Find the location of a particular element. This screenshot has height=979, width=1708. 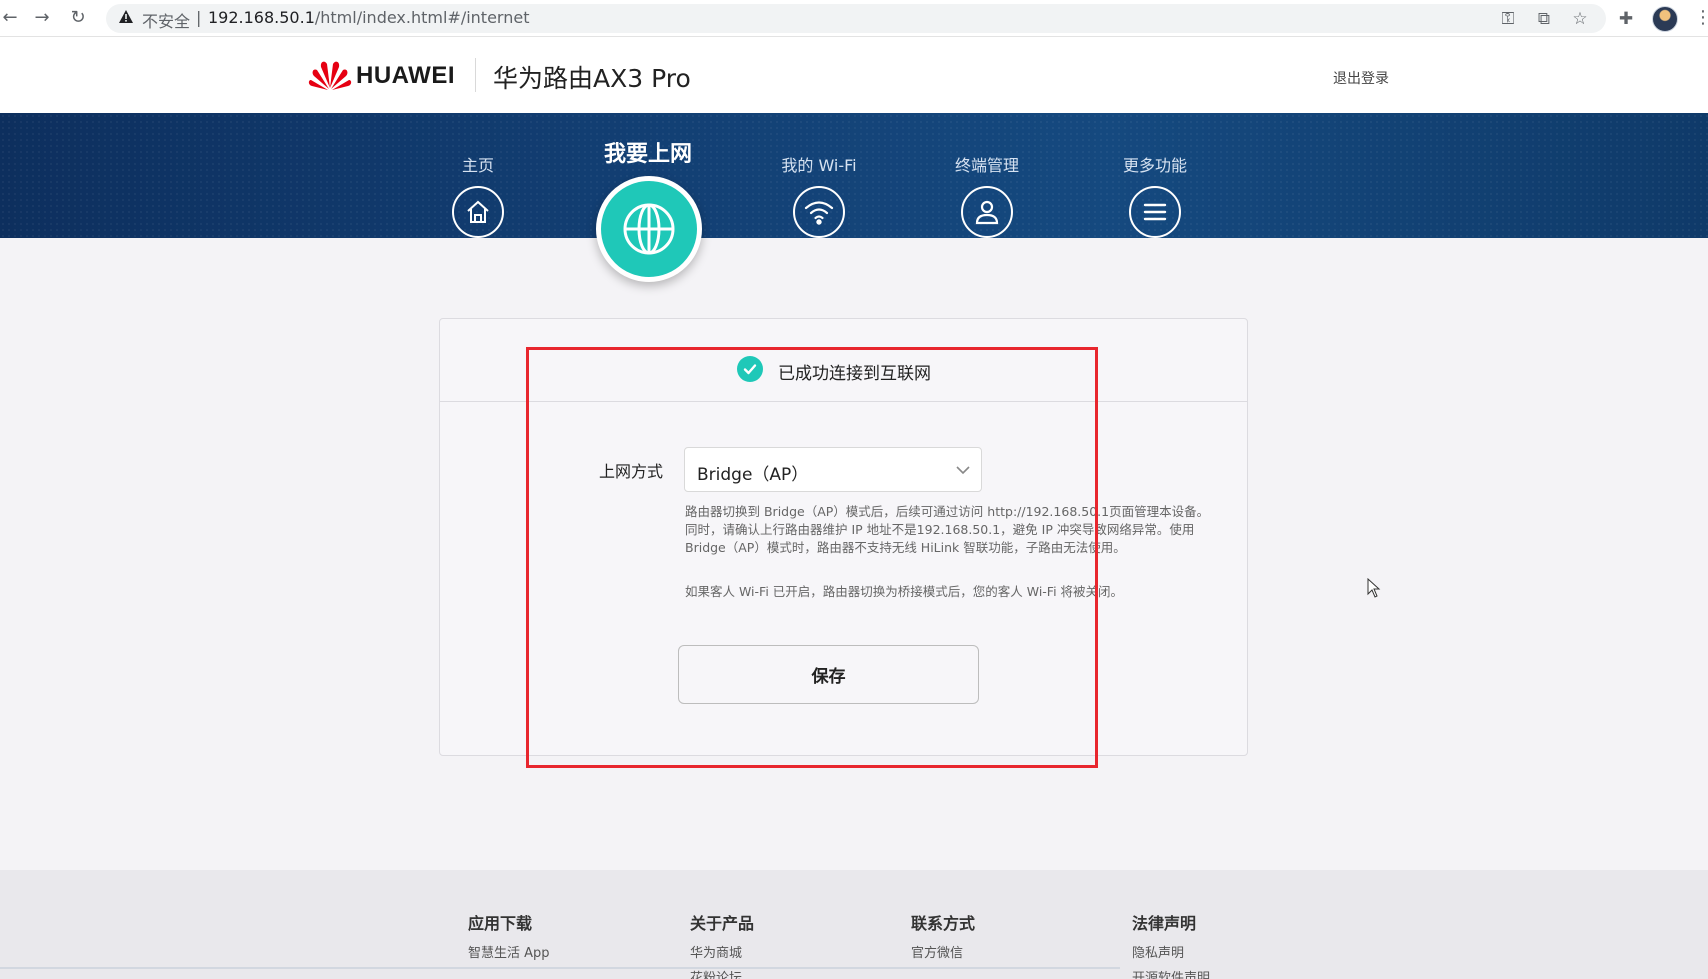

nav-item-more: 更多功能 is located at coordinates (1155, 195).